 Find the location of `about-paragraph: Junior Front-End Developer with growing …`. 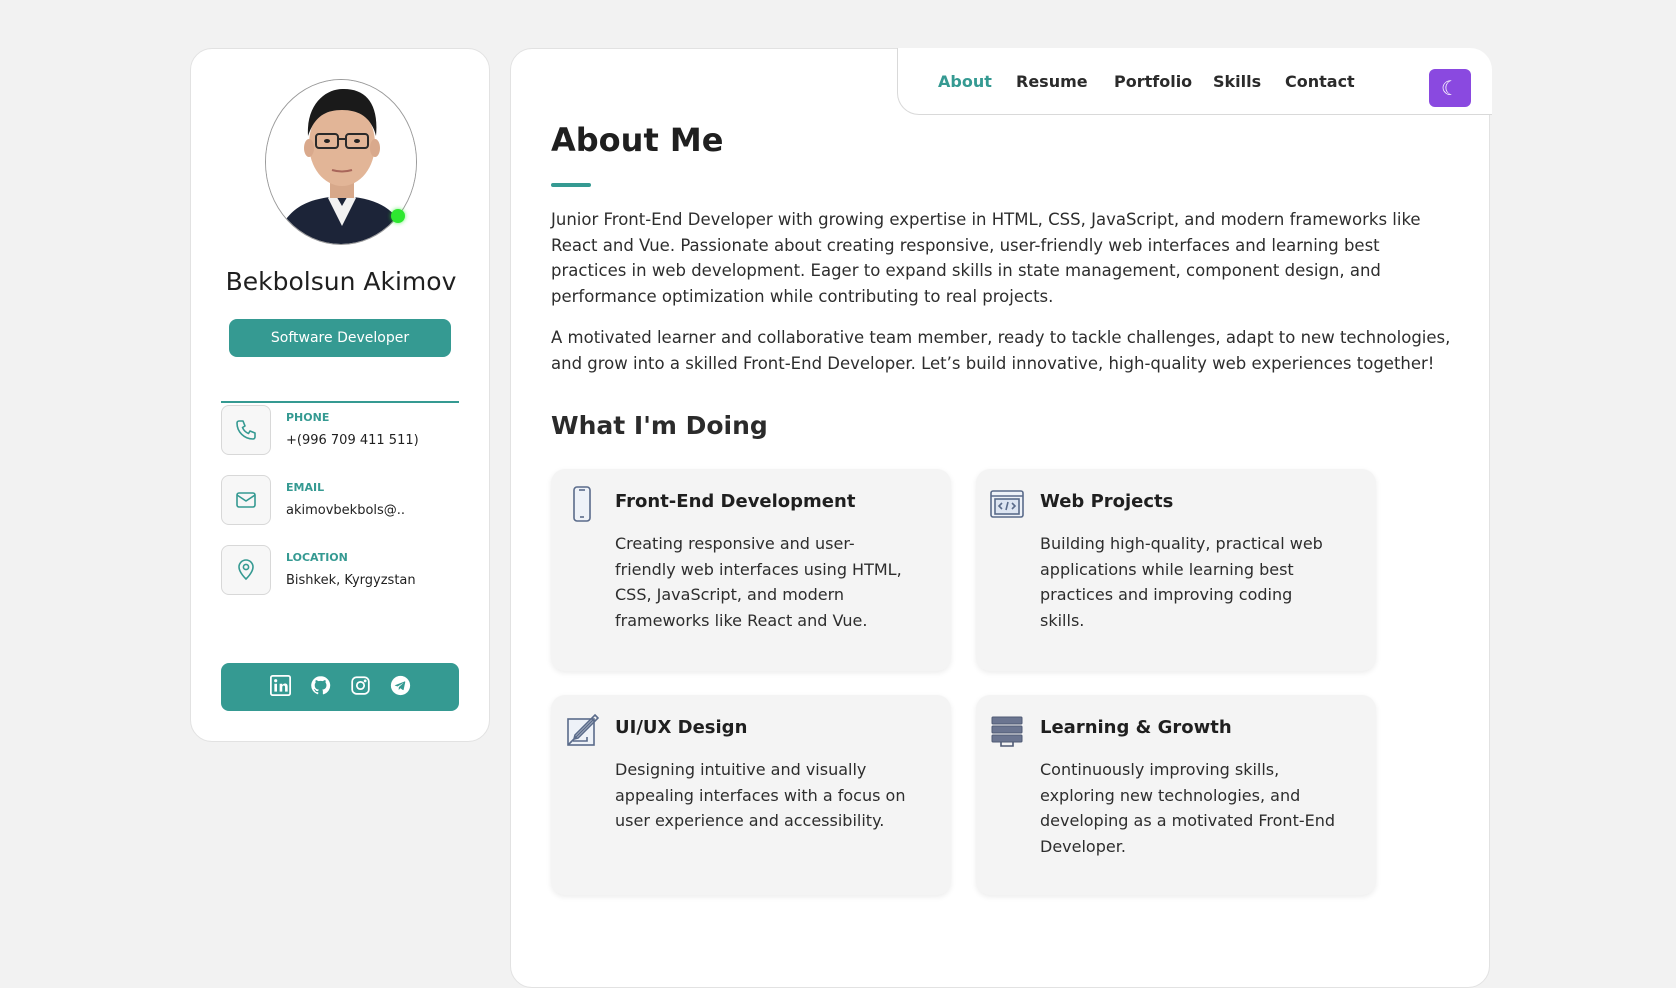

about-paragraph: Junior Front-End Developer with growing … is located at coordinates (986, 258).